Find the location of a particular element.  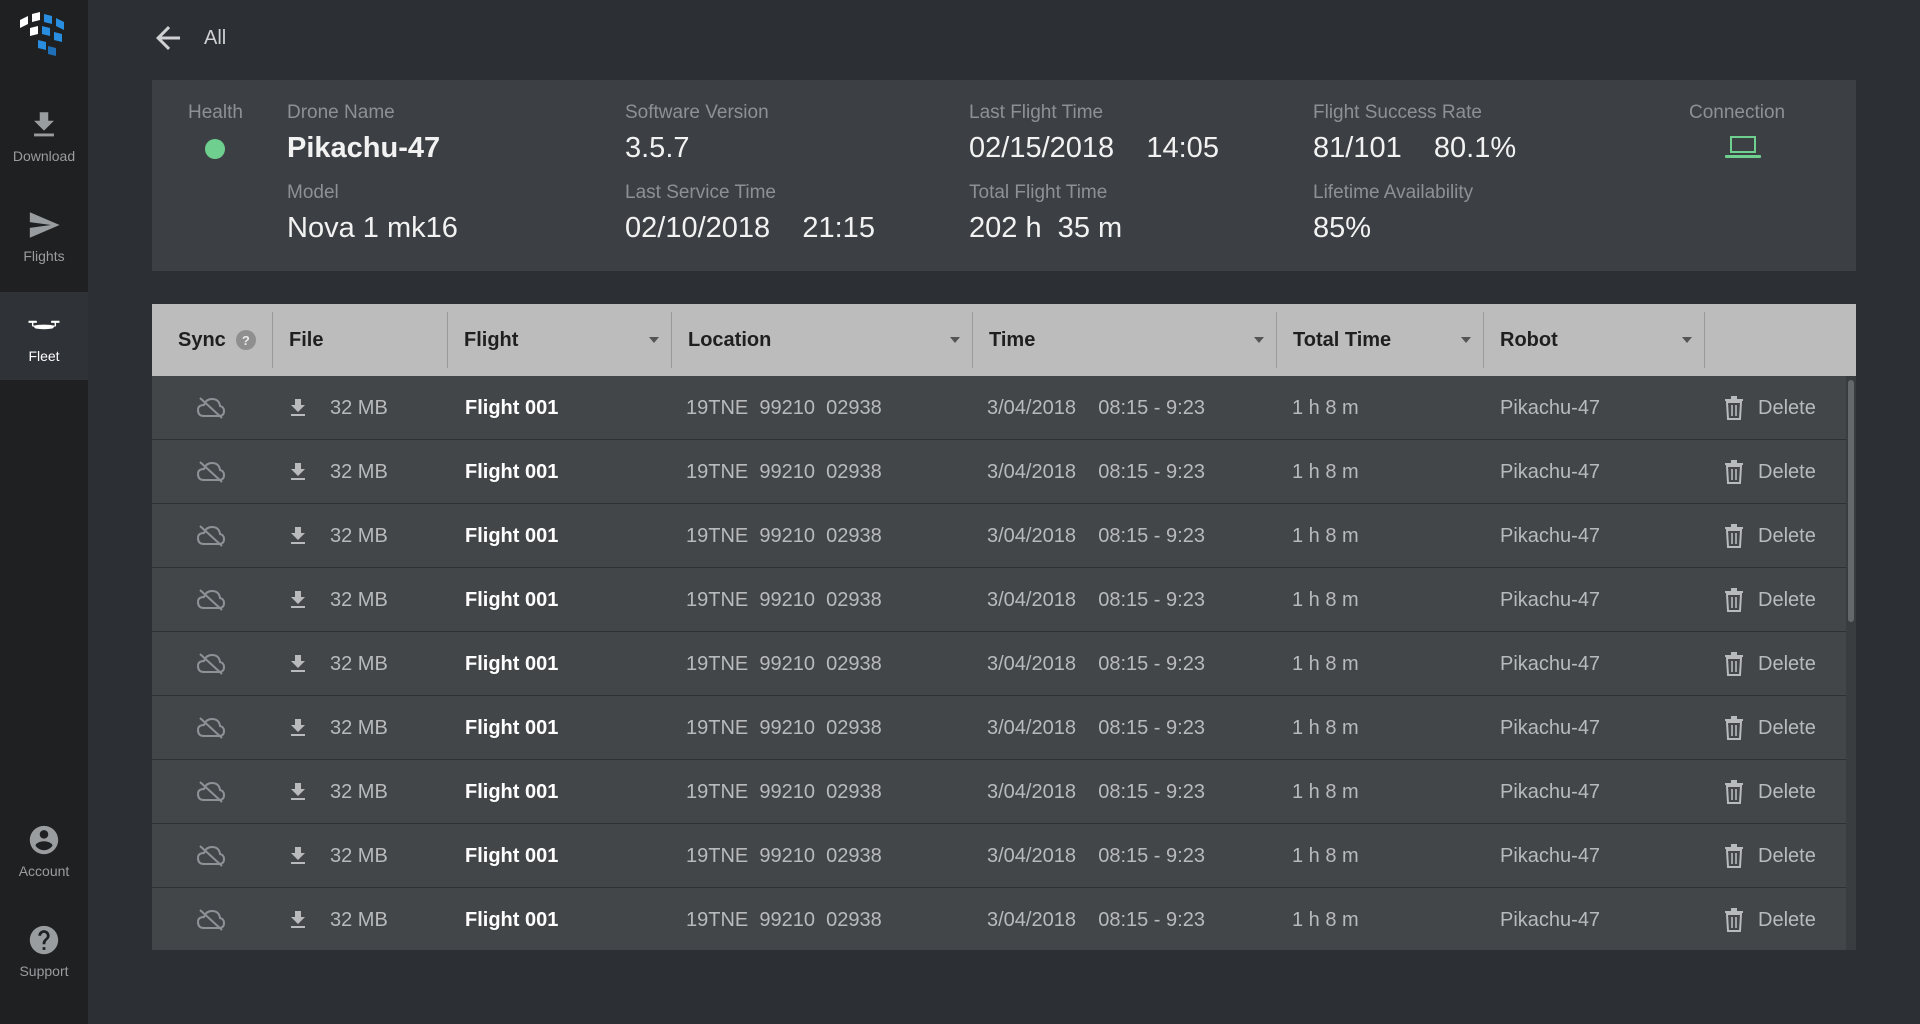

th-sync: Sync ? is located at coordinates (217, 340).